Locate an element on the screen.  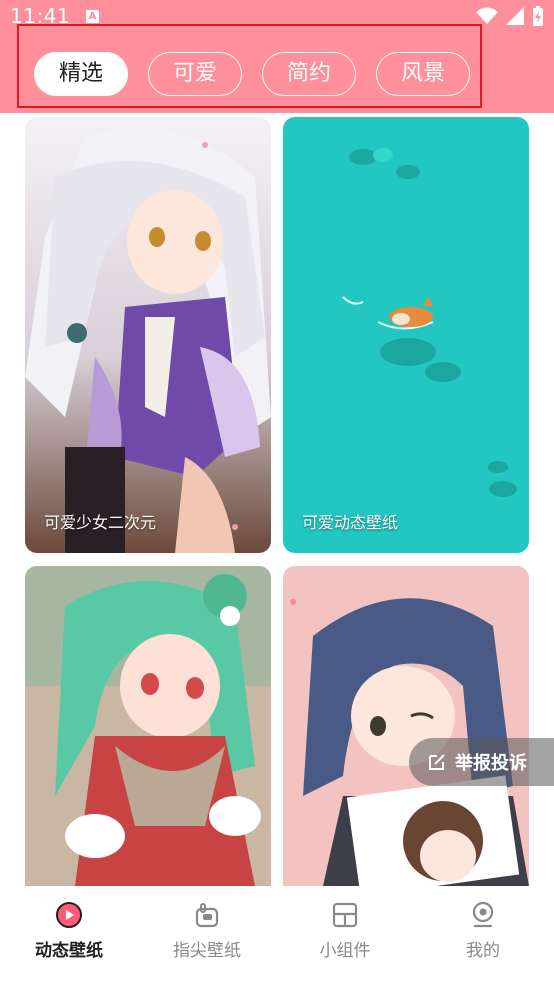
nav-item-finger-wallpaper: 指尖壁纸 is located at coordinates (207, 930).